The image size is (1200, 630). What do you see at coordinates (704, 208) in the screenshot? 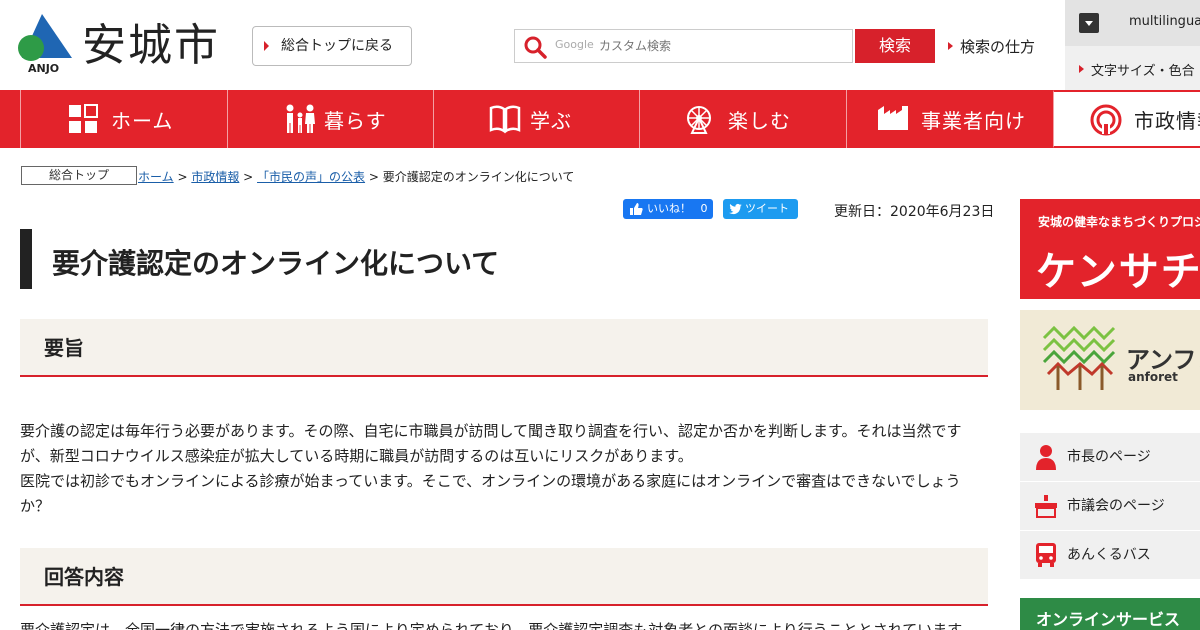
I see `like-count: 0` at bounding box center [704, 208].